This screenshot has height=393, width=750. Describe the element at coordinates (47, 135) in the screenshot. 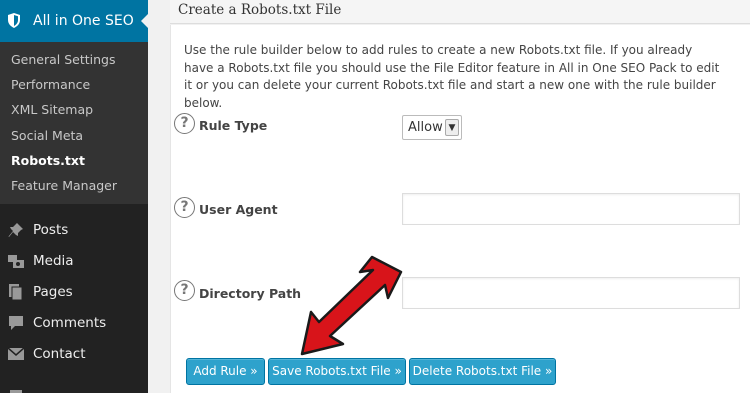

I see `submenu-item-social-meta: Social Meta` at that location.